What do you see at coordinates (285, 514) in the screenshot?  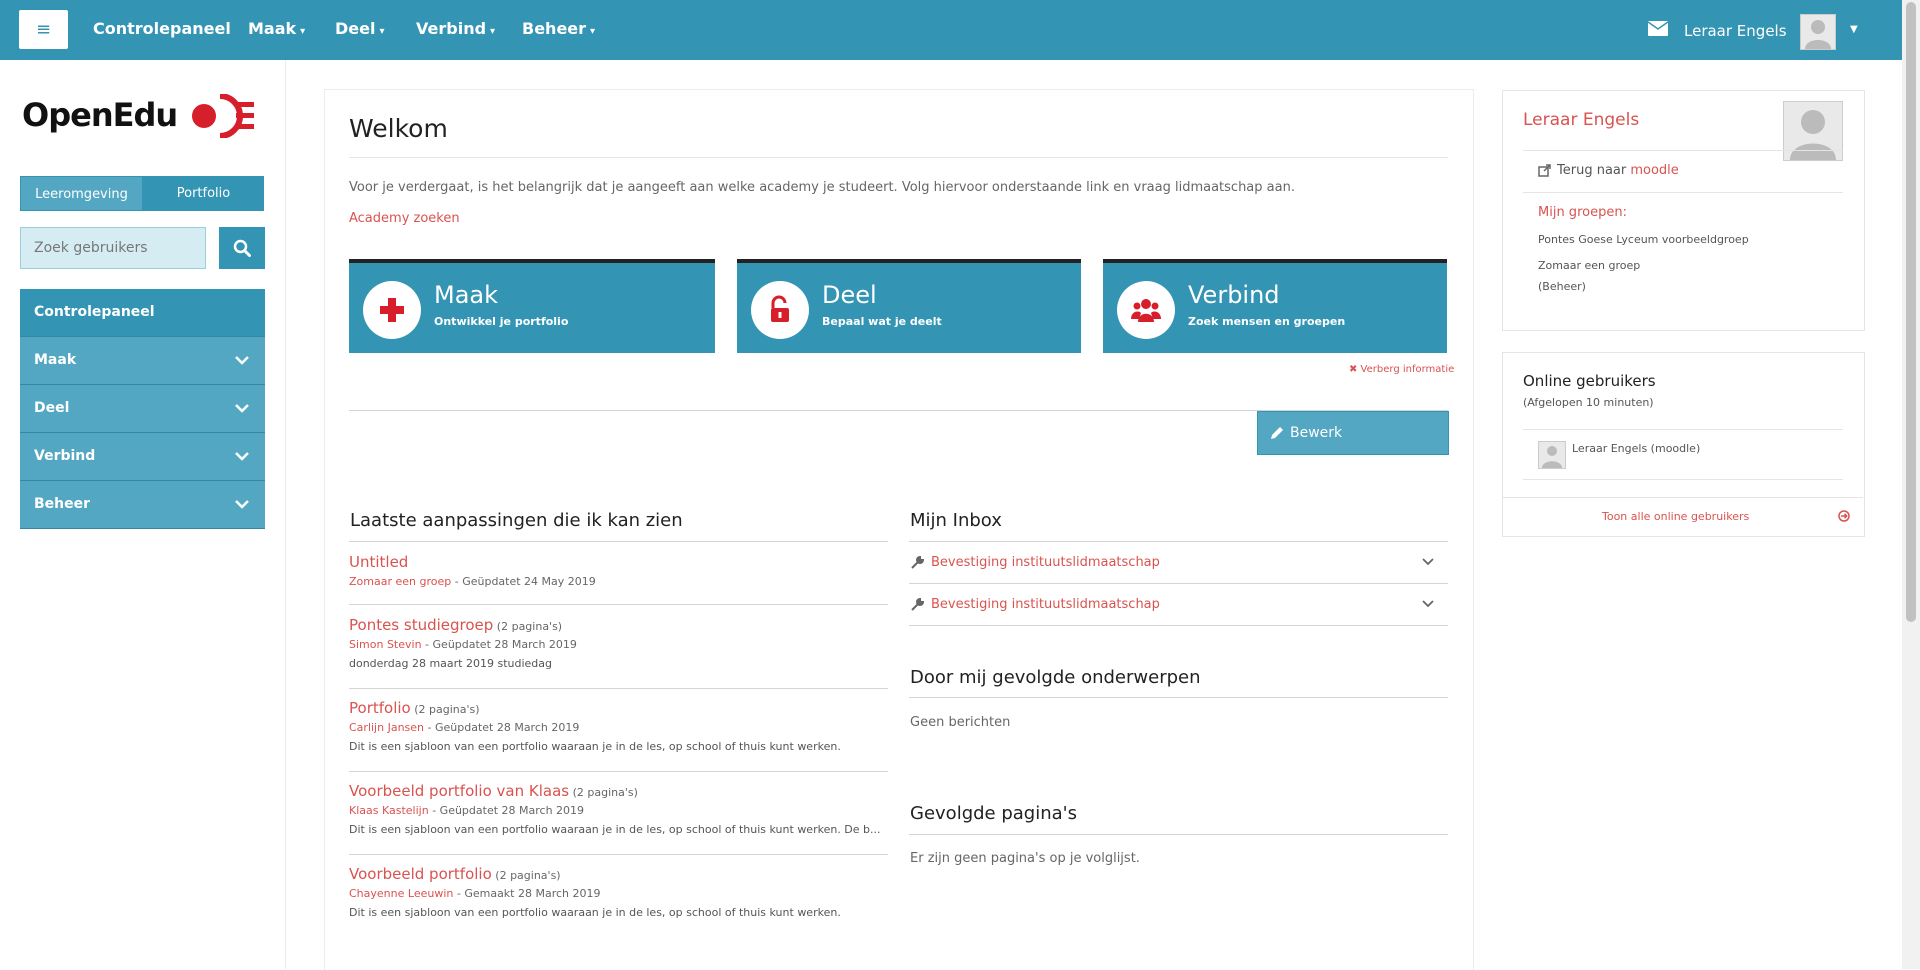 I see `sidebar-divider` at bounding box center [285, 514].